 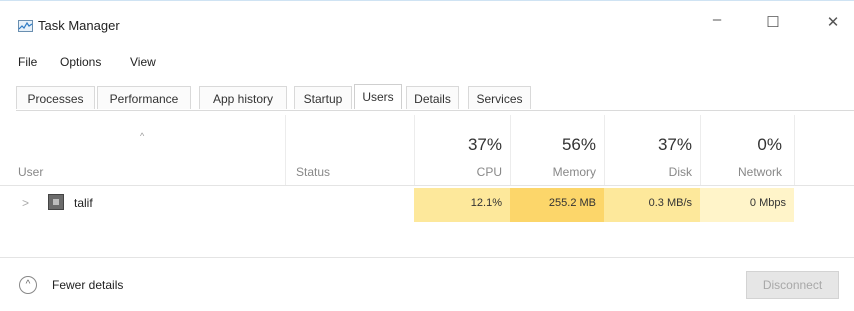 I want to click on column-memory: Memory, so click(x=553, y=172).